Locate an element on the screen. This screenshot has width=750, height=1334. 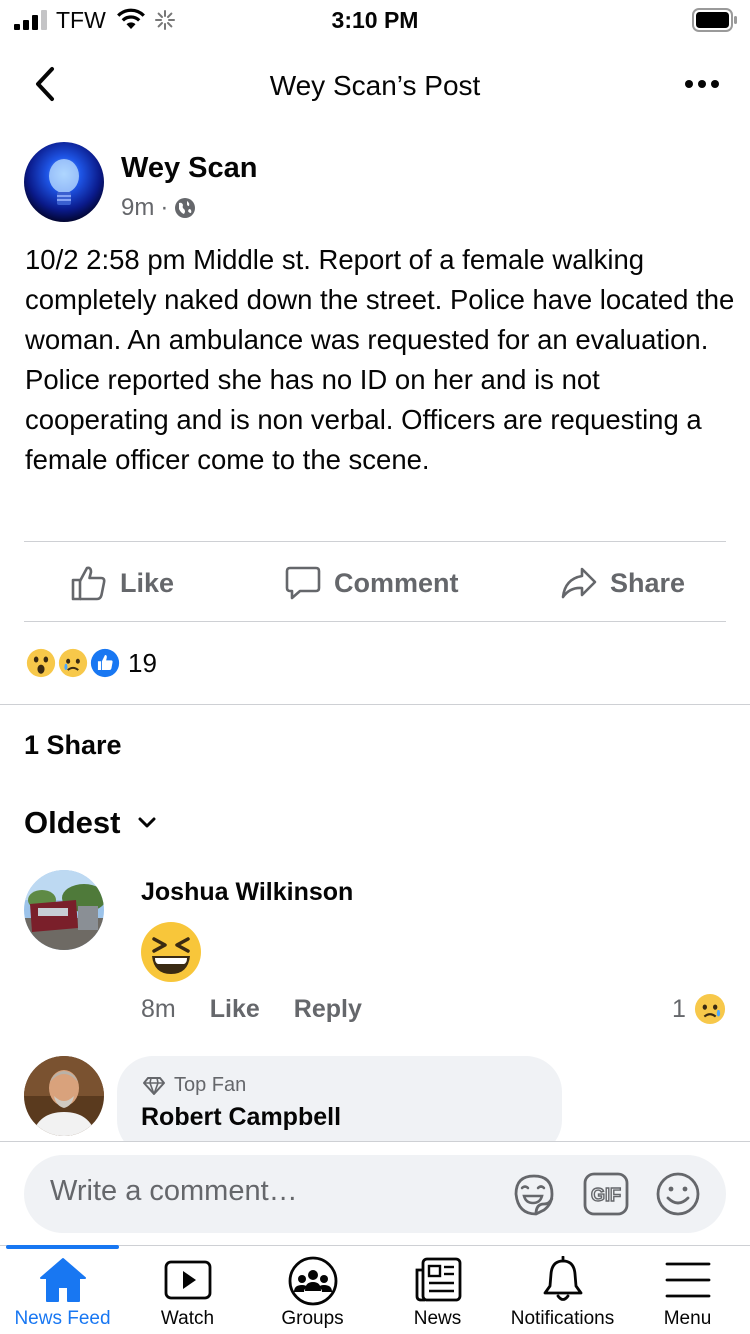
tab-label: Menu is located at coordinates (687, 1318).